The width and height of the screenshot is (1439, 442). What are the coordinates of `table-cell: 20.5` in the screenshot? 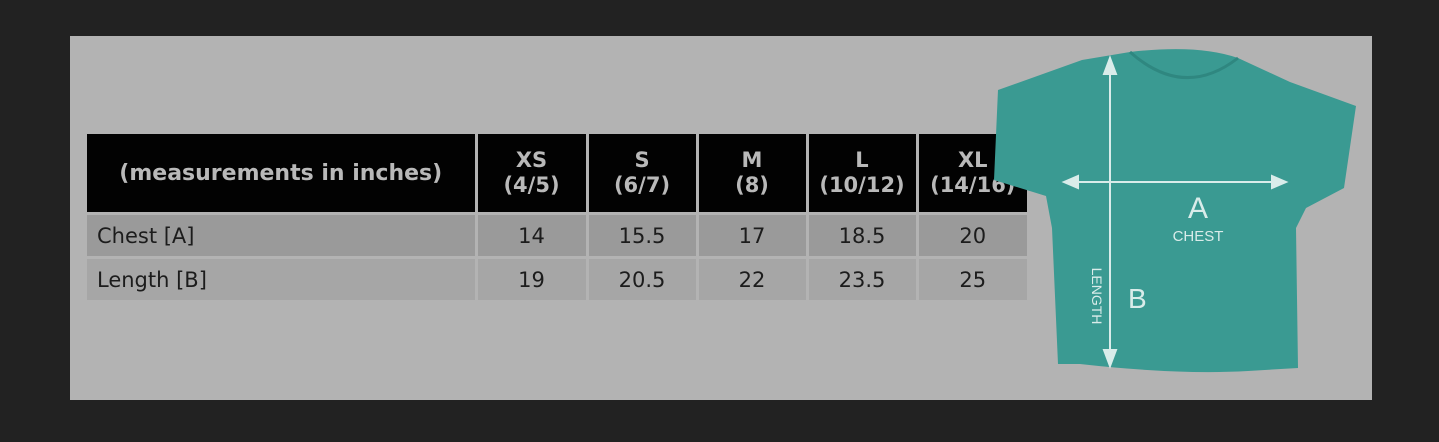 It's located at (641, 278).